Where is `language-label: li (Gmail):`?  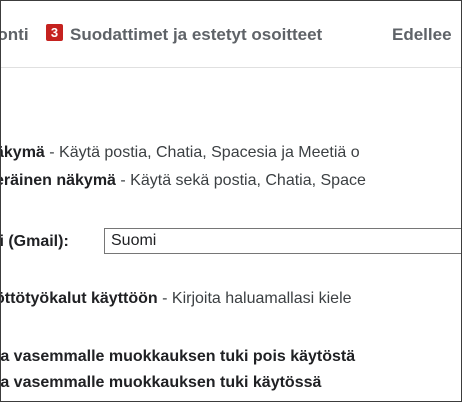
language-label: li (Gmail): is located at coordinates (34, 241).